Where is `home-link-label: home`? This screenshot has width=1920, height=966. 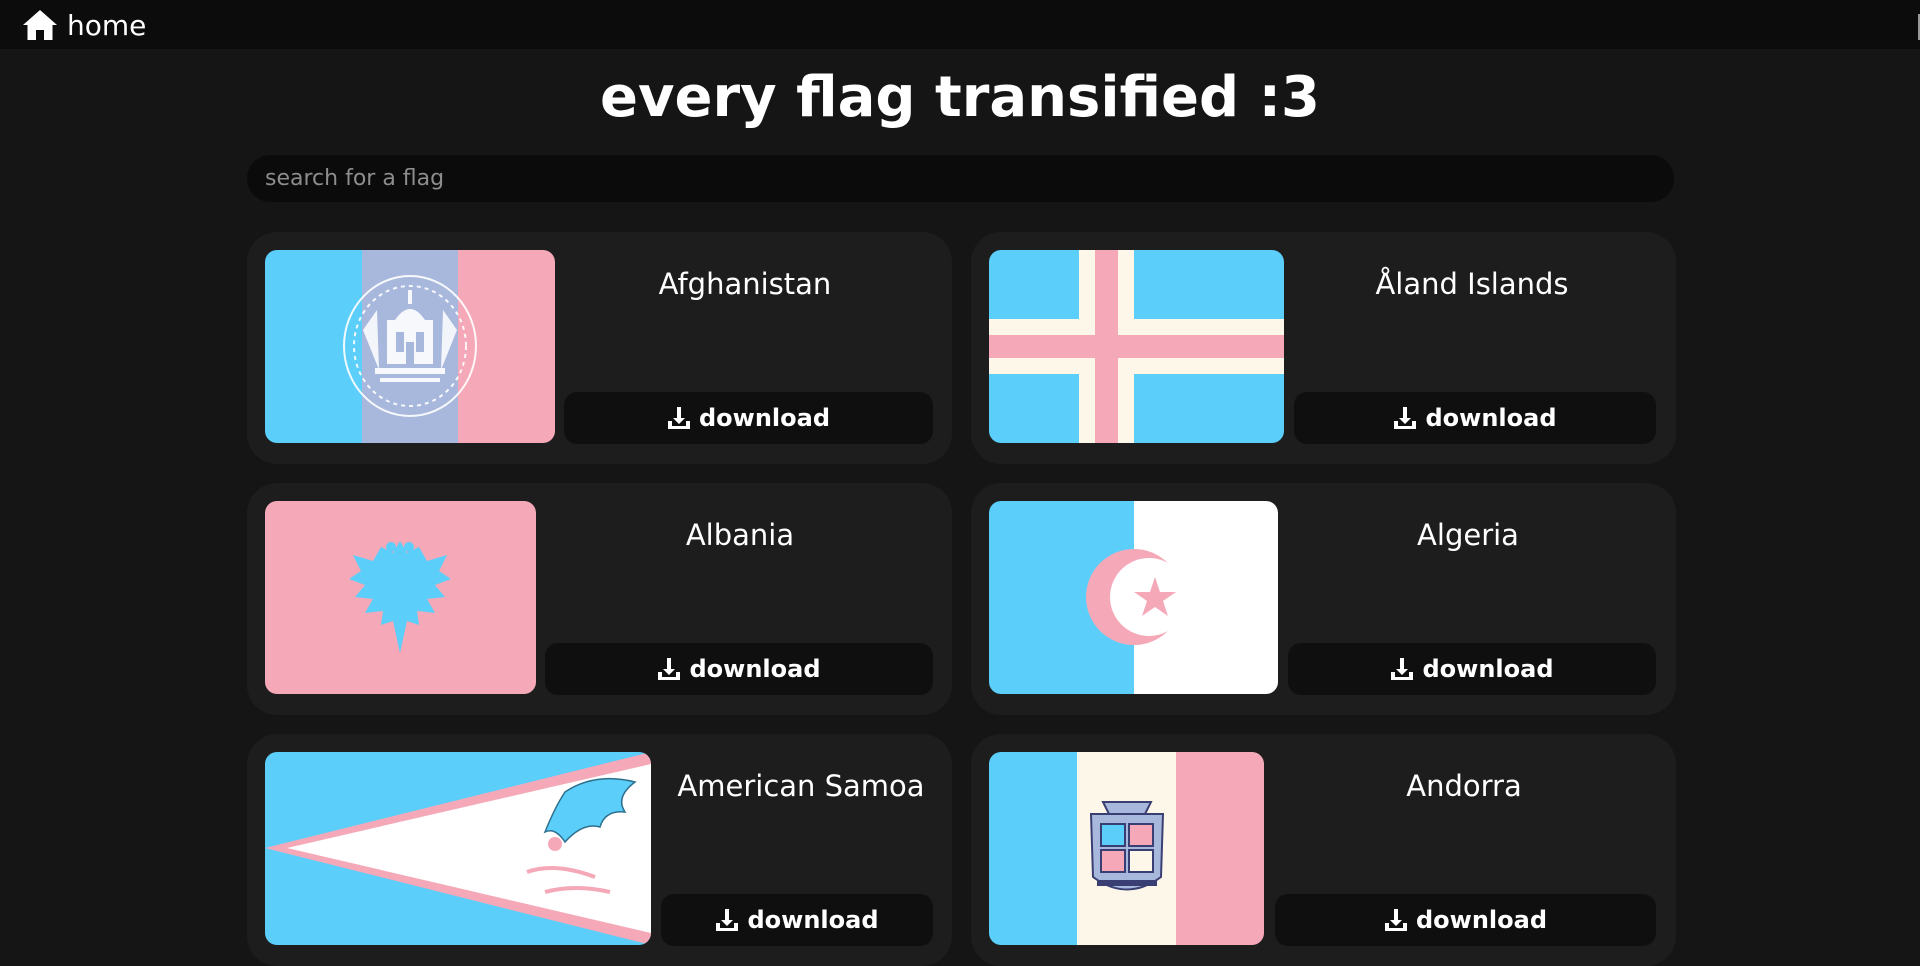
home-link-label: home is located at coordinates (107, 25).